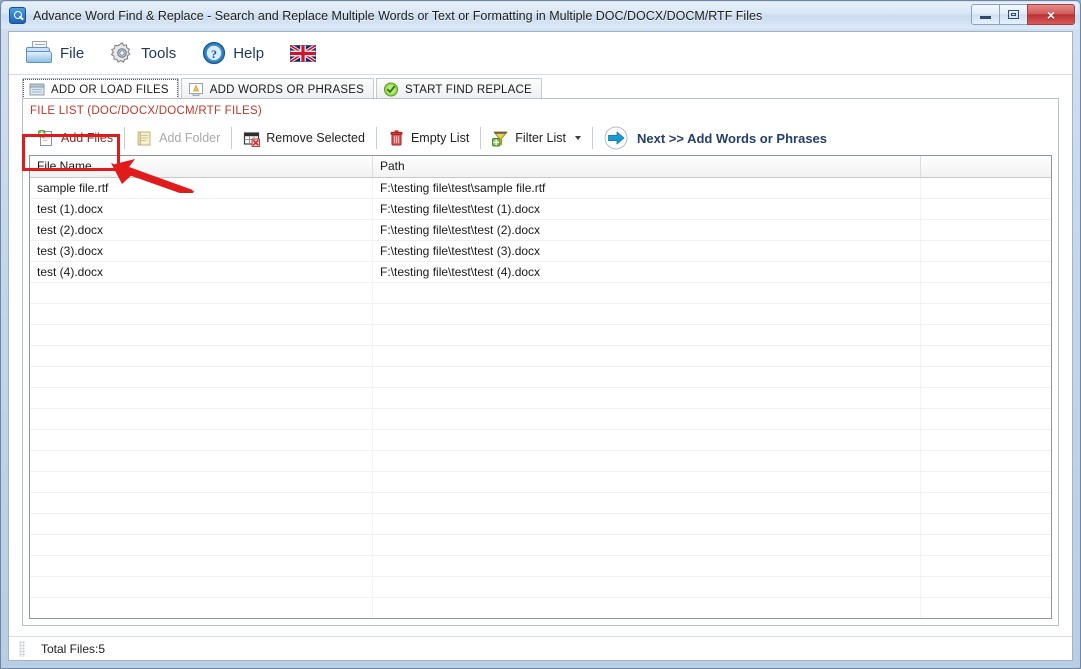  What do you see at coordinates (146, 111) in the screenshot?
I see `panel-title: FILE LIST (DOC/DOCX/DOCM/RTF FILES)` at bounding box center [146, 111].